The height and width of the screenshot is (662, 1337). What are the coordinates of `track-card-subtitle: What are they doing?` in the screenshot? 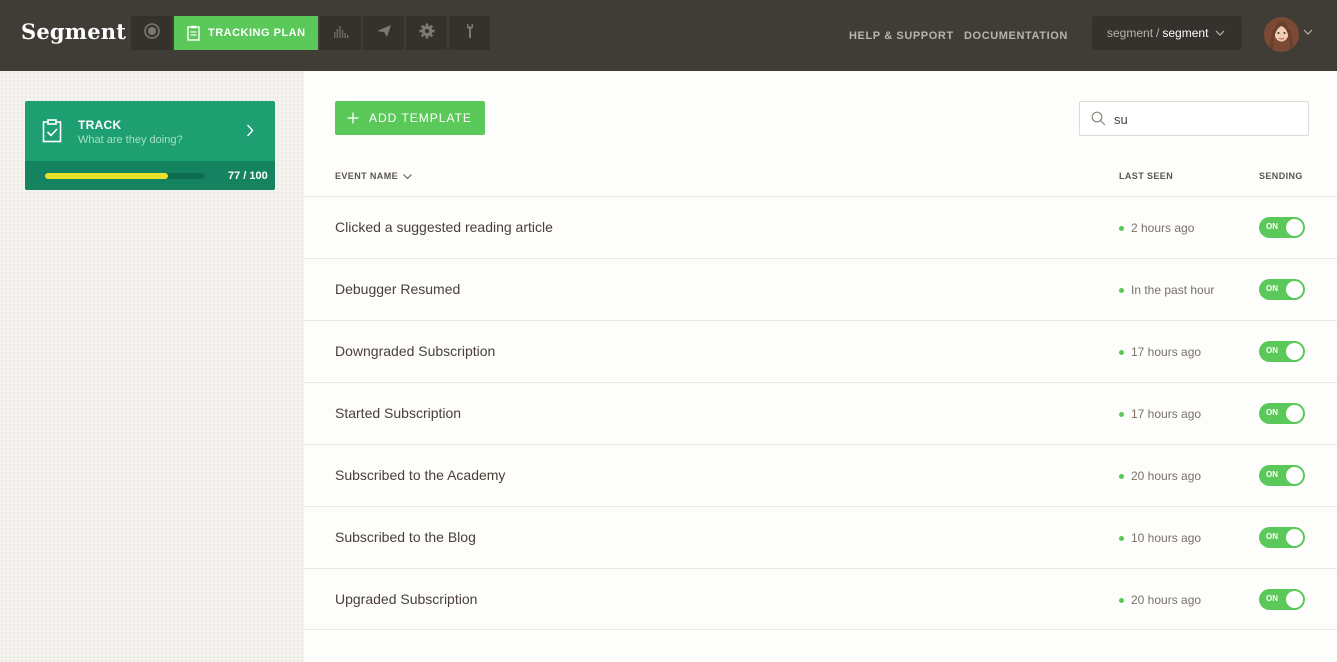 It's located at (130, 140).